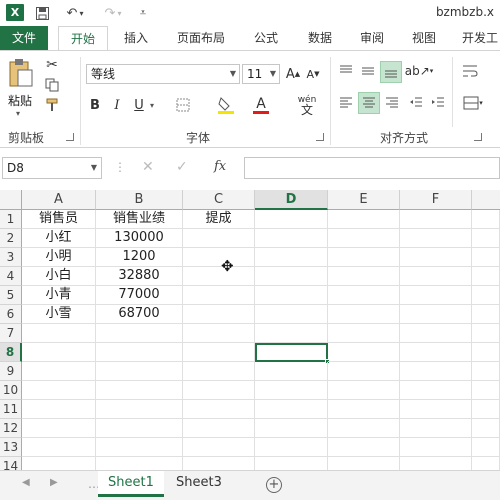  I want to click on cell: 130000, so click(139, 238).